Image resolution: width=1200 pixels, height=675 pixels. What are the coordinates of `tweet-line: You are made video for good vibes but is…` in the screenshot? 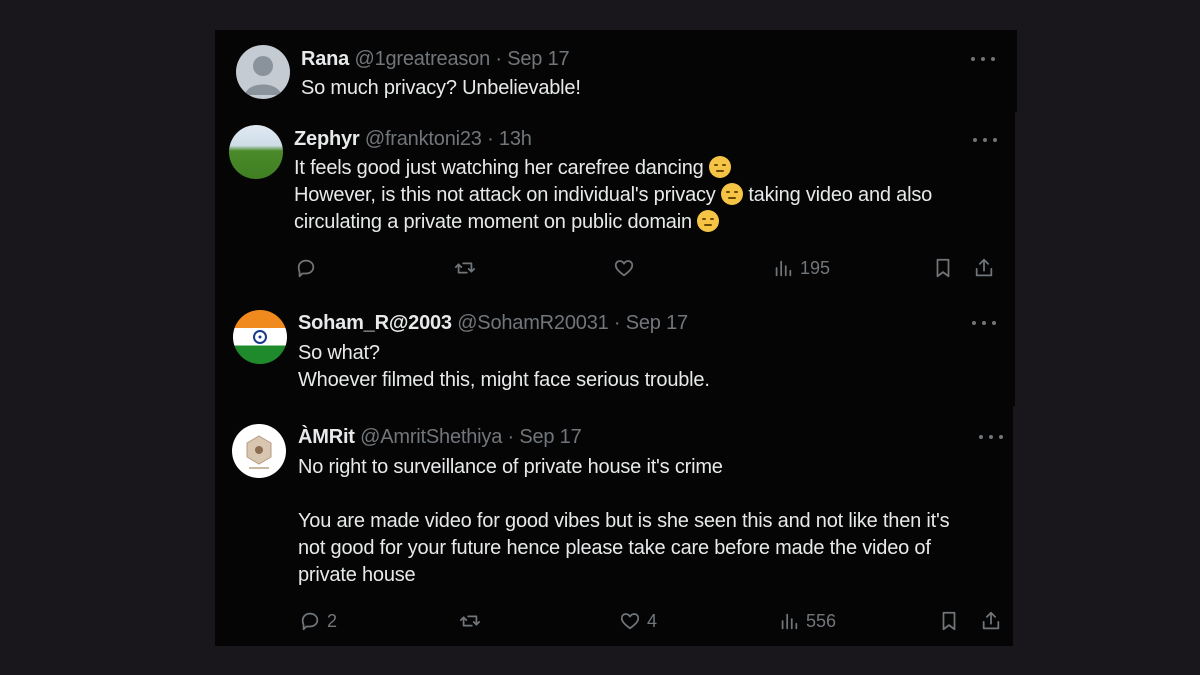 It's located at (624, 521).